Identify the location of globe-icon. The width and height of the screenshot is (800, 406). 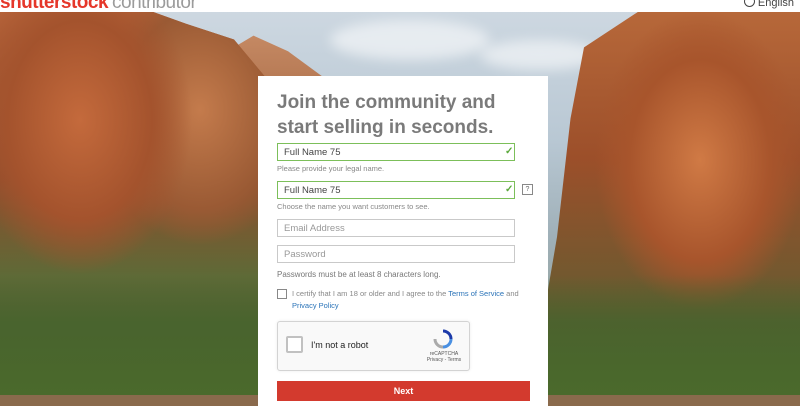
(749, 3).